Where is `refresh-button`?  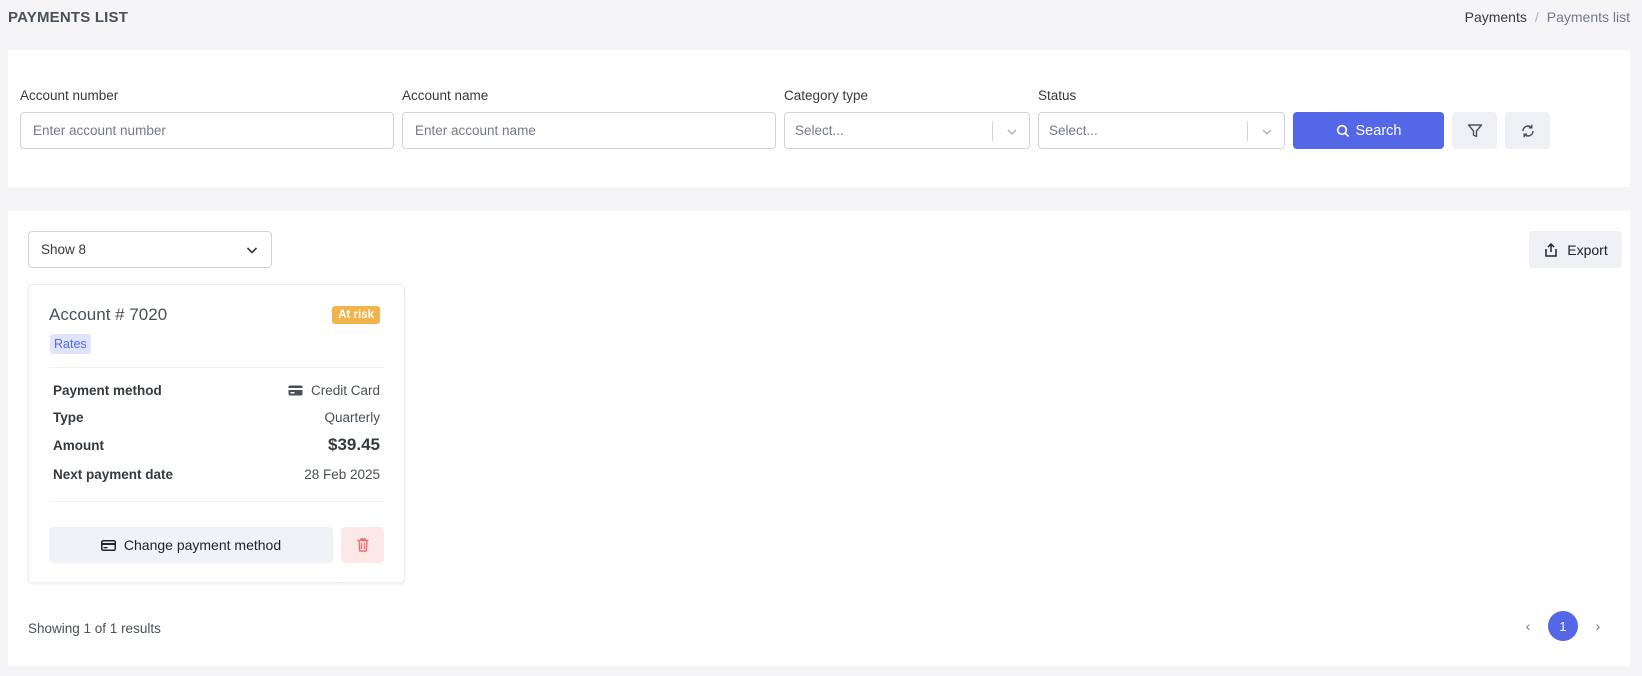
refresh-button is located at coordinates (1527, 130).